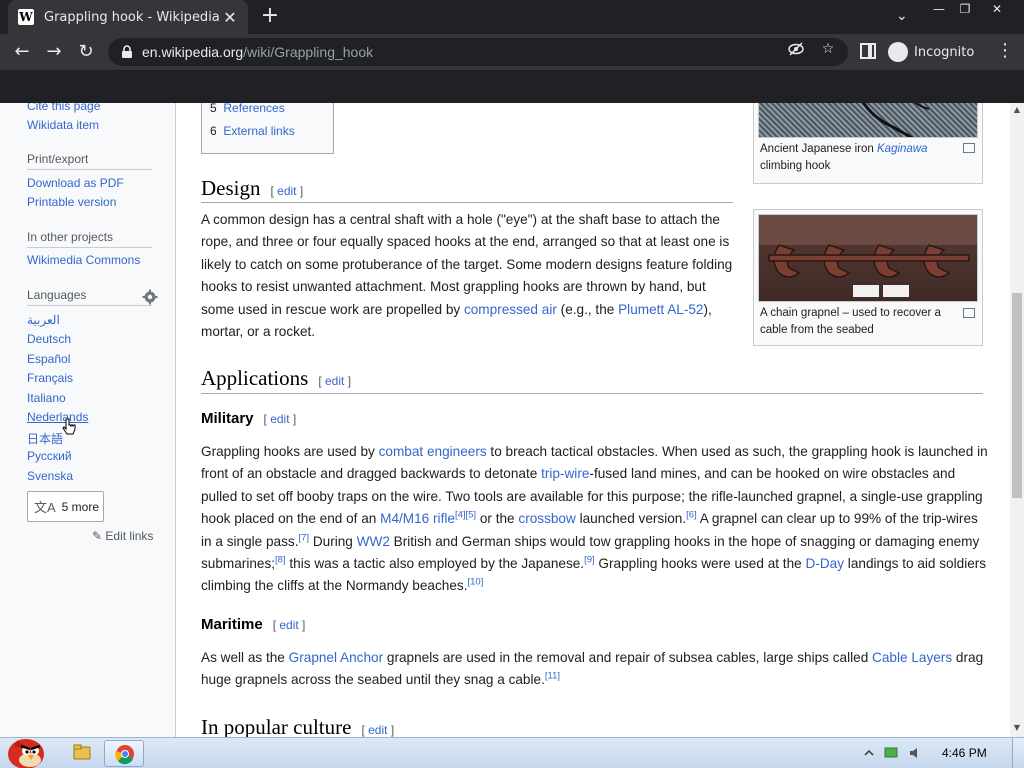  I want to click on kaginawa-image, so click(868, 120).